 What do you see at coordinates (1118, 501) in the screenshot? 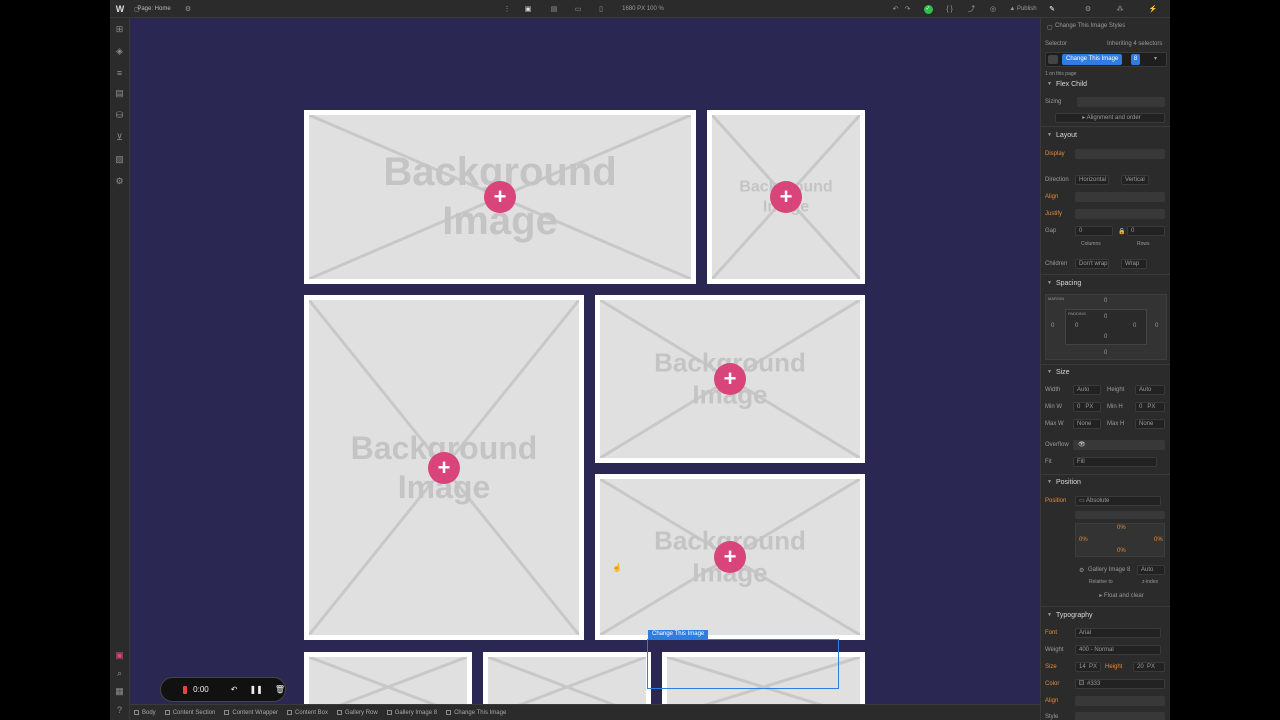
I see `position-select: ▭ Absolute` at bounding box center [1118, 501].